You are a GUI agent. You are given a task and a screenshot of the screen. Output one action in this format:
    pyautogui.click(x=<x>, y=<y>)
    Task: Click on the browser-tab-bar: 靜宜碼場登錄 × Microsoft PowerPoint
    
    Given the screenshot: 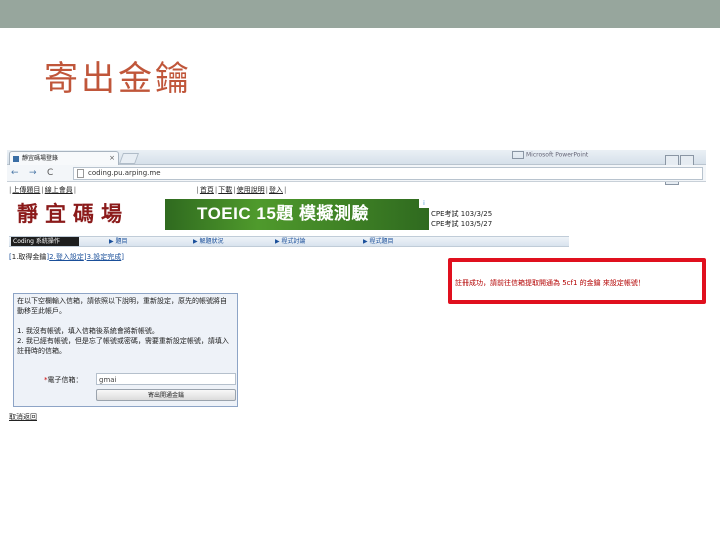 What is the action you would take?
    pyautogui.click(x=356, y=167)
    